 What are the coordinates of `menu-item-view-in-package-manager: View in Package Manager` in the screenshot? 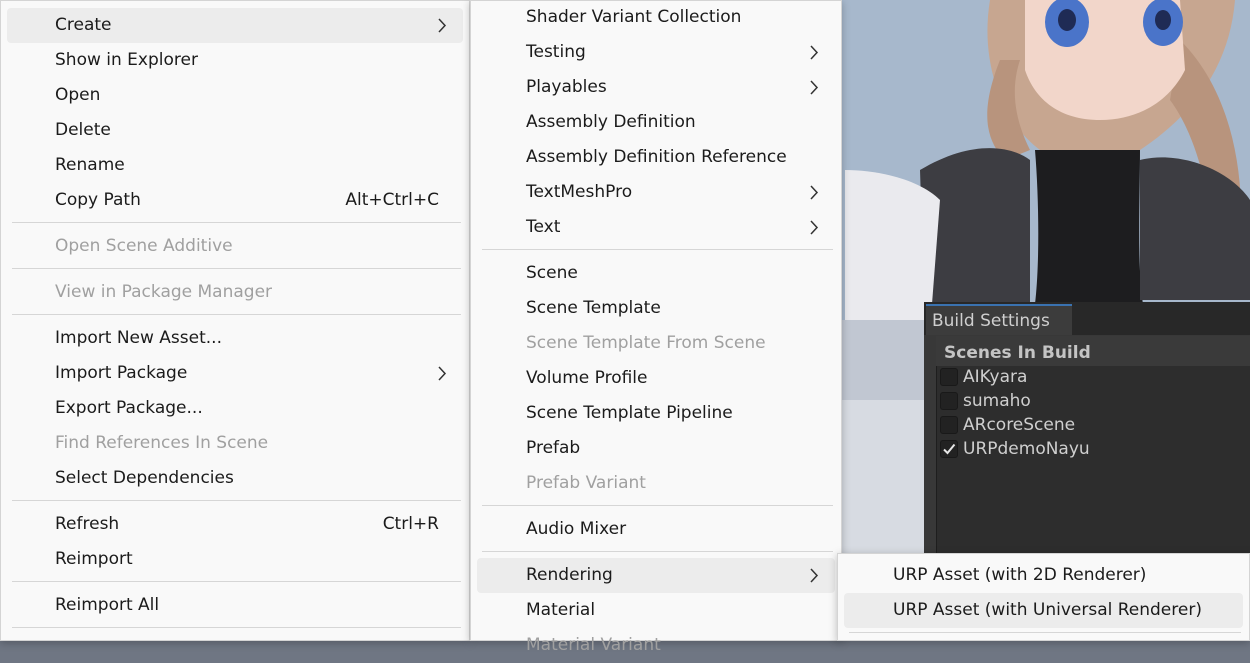 It's located at (235, 292).